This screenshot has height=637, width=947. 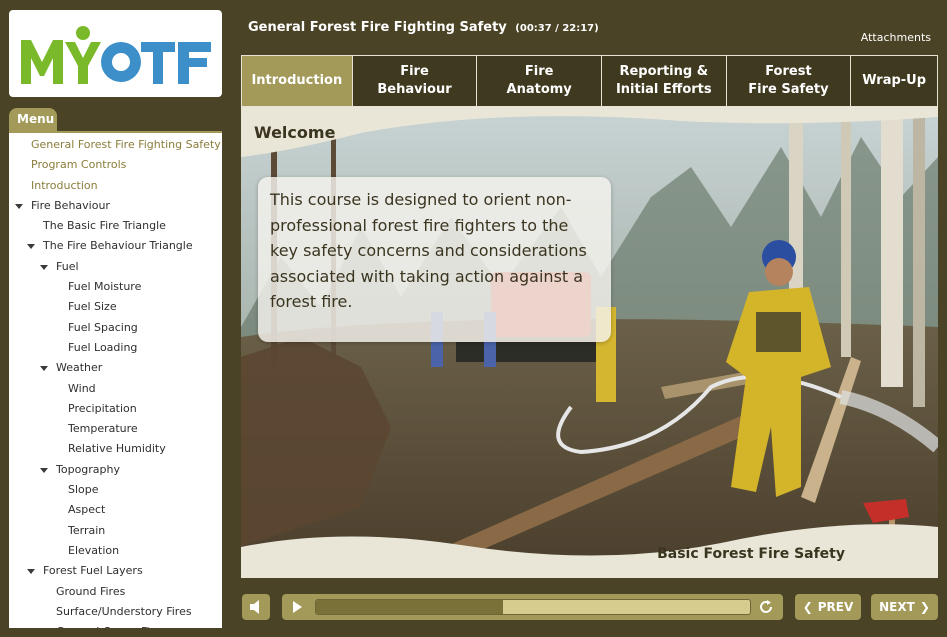 I want to click on menu-item: Aspect, so click(x=115, y=510).